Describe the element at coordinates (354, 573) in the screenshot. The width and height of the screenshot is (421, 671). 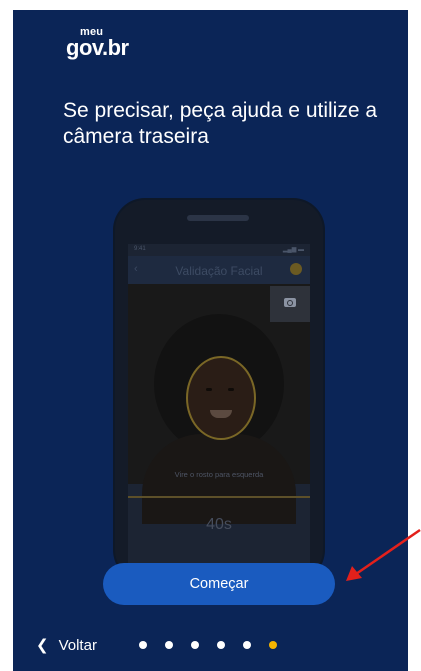
I see `annotation-arrow-head` at that location.